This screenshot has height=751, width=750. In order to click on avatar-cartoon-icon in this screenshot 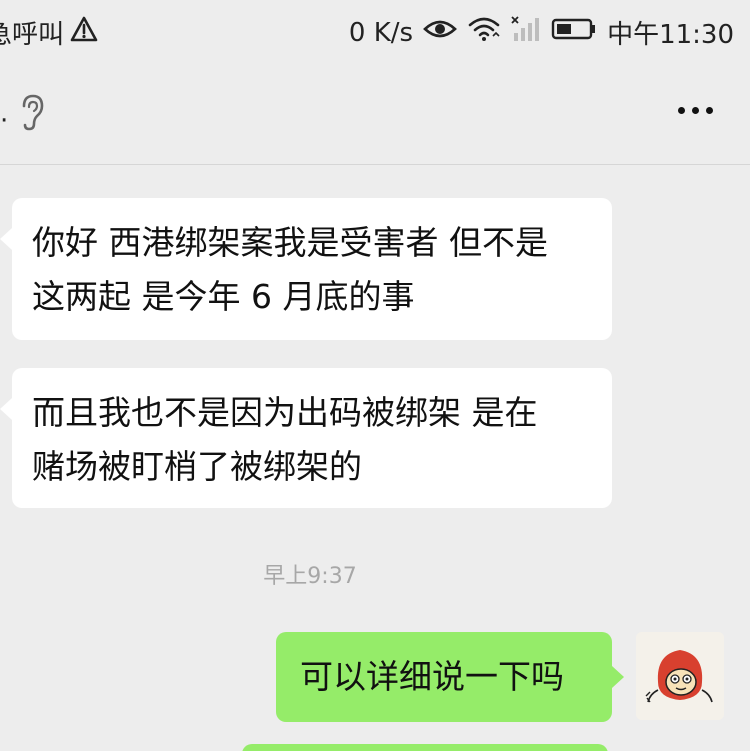, I will do `click(680, 676)`.